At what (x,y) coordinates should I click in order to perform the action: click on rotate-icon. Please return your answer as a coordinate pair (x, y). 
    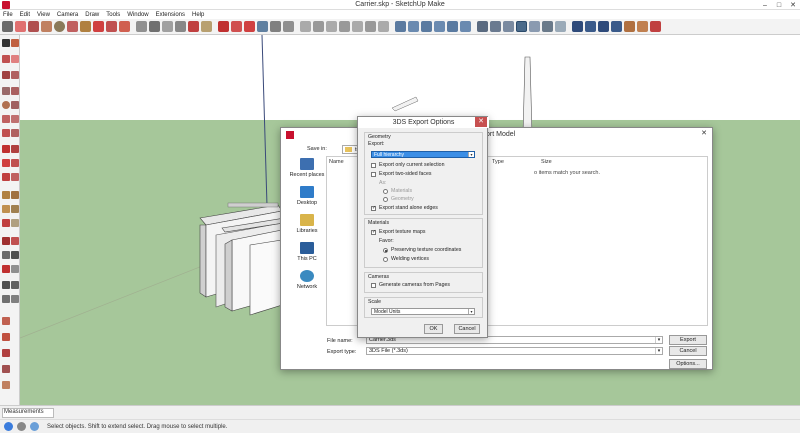
    Looking at the image, I should click on (6, 163).